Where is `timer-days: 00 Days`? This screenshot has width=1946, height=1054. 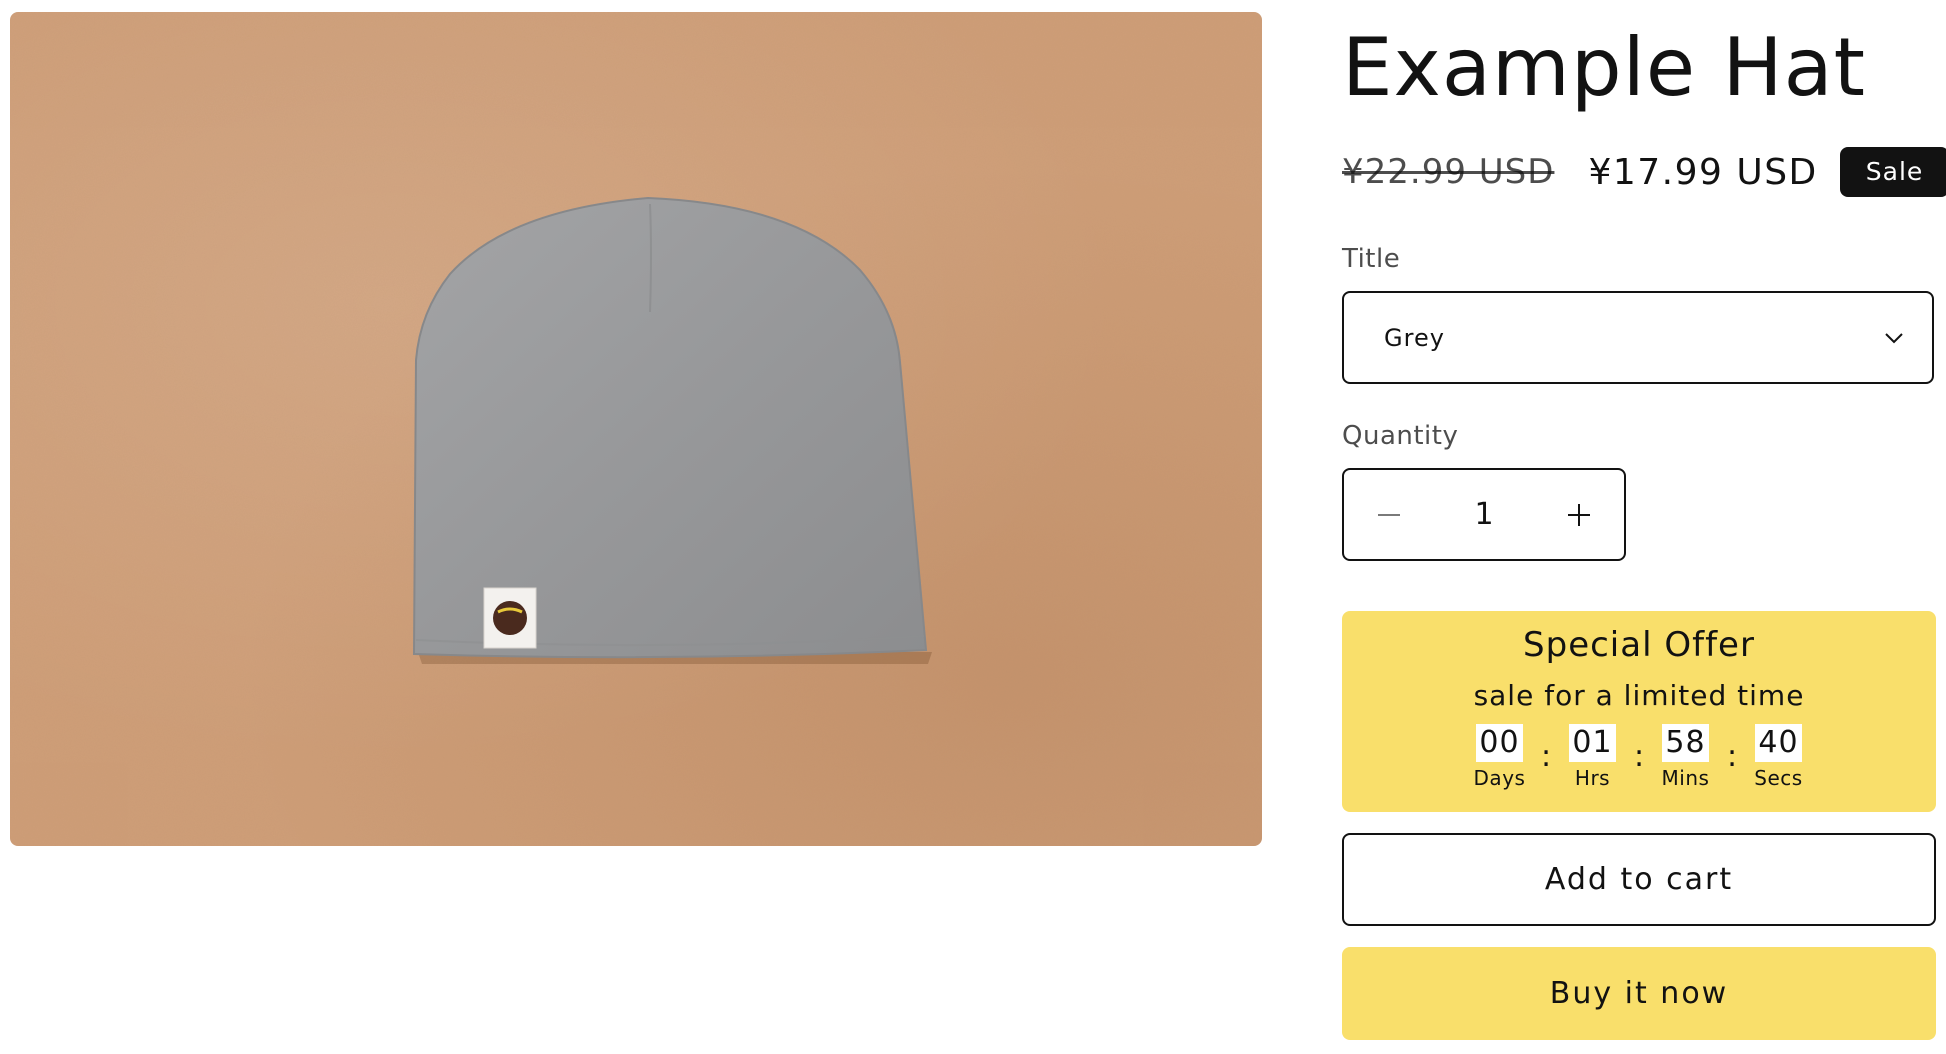 timer-days: 00 Days is located at coordinates (1500, 757).